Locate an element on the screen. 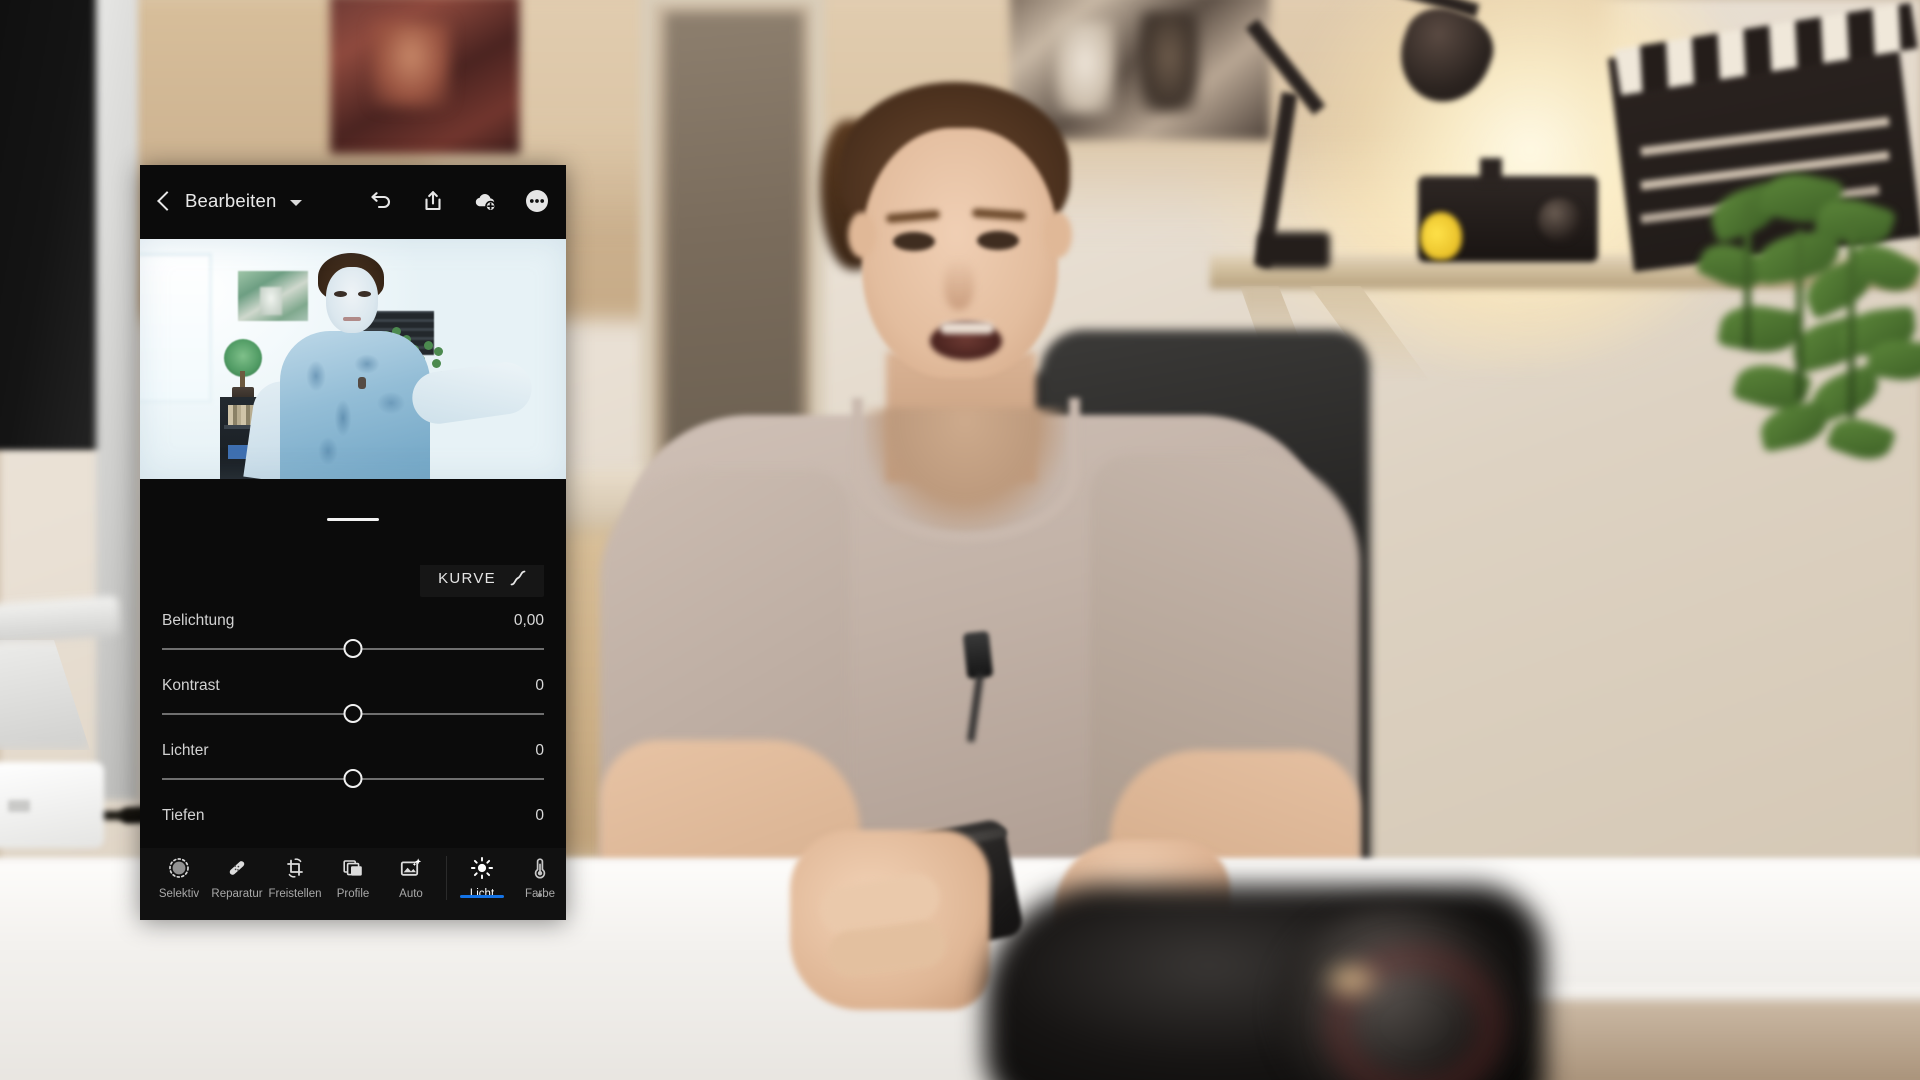 The image size is (1920, 1080). back-chevron-icon is located at coordinates (164, 201).